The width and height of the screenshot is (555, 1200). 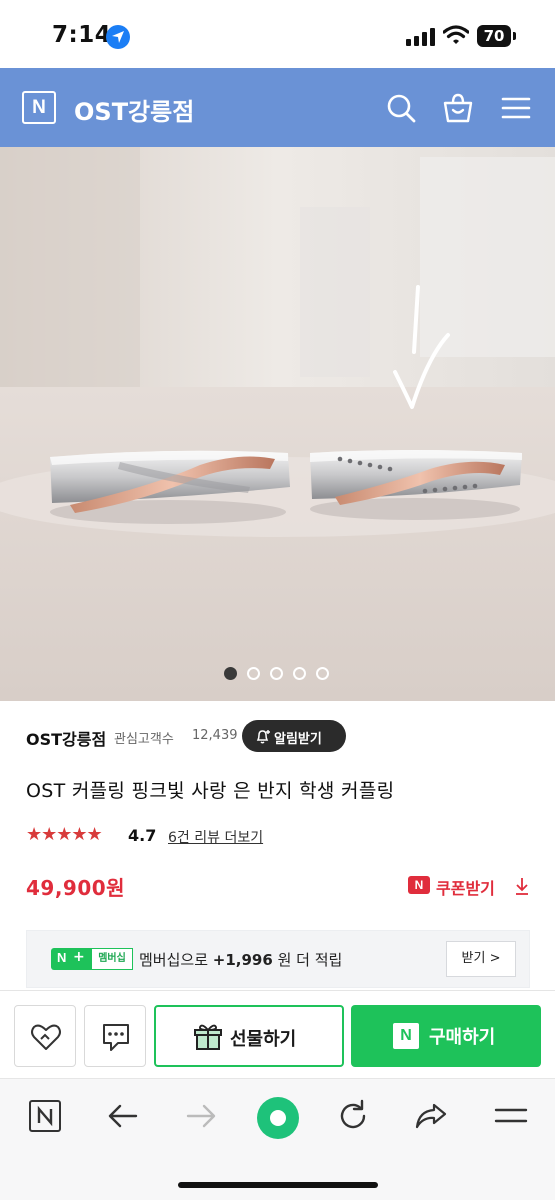 I want to click on wishlist-button, so click(x=45, y=1036).